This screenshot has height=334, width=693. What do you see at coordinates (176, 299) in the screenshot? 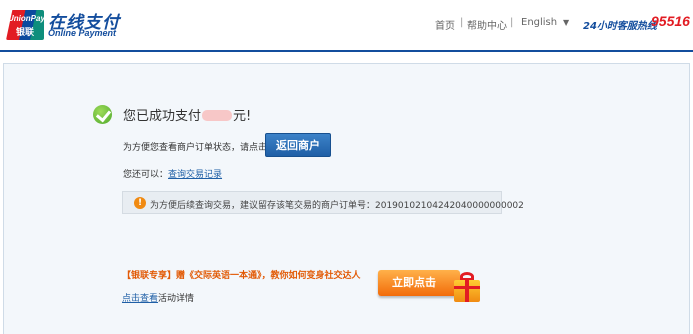
I see `detail-suffix: 活动详情` at bounding box center [176, 299].